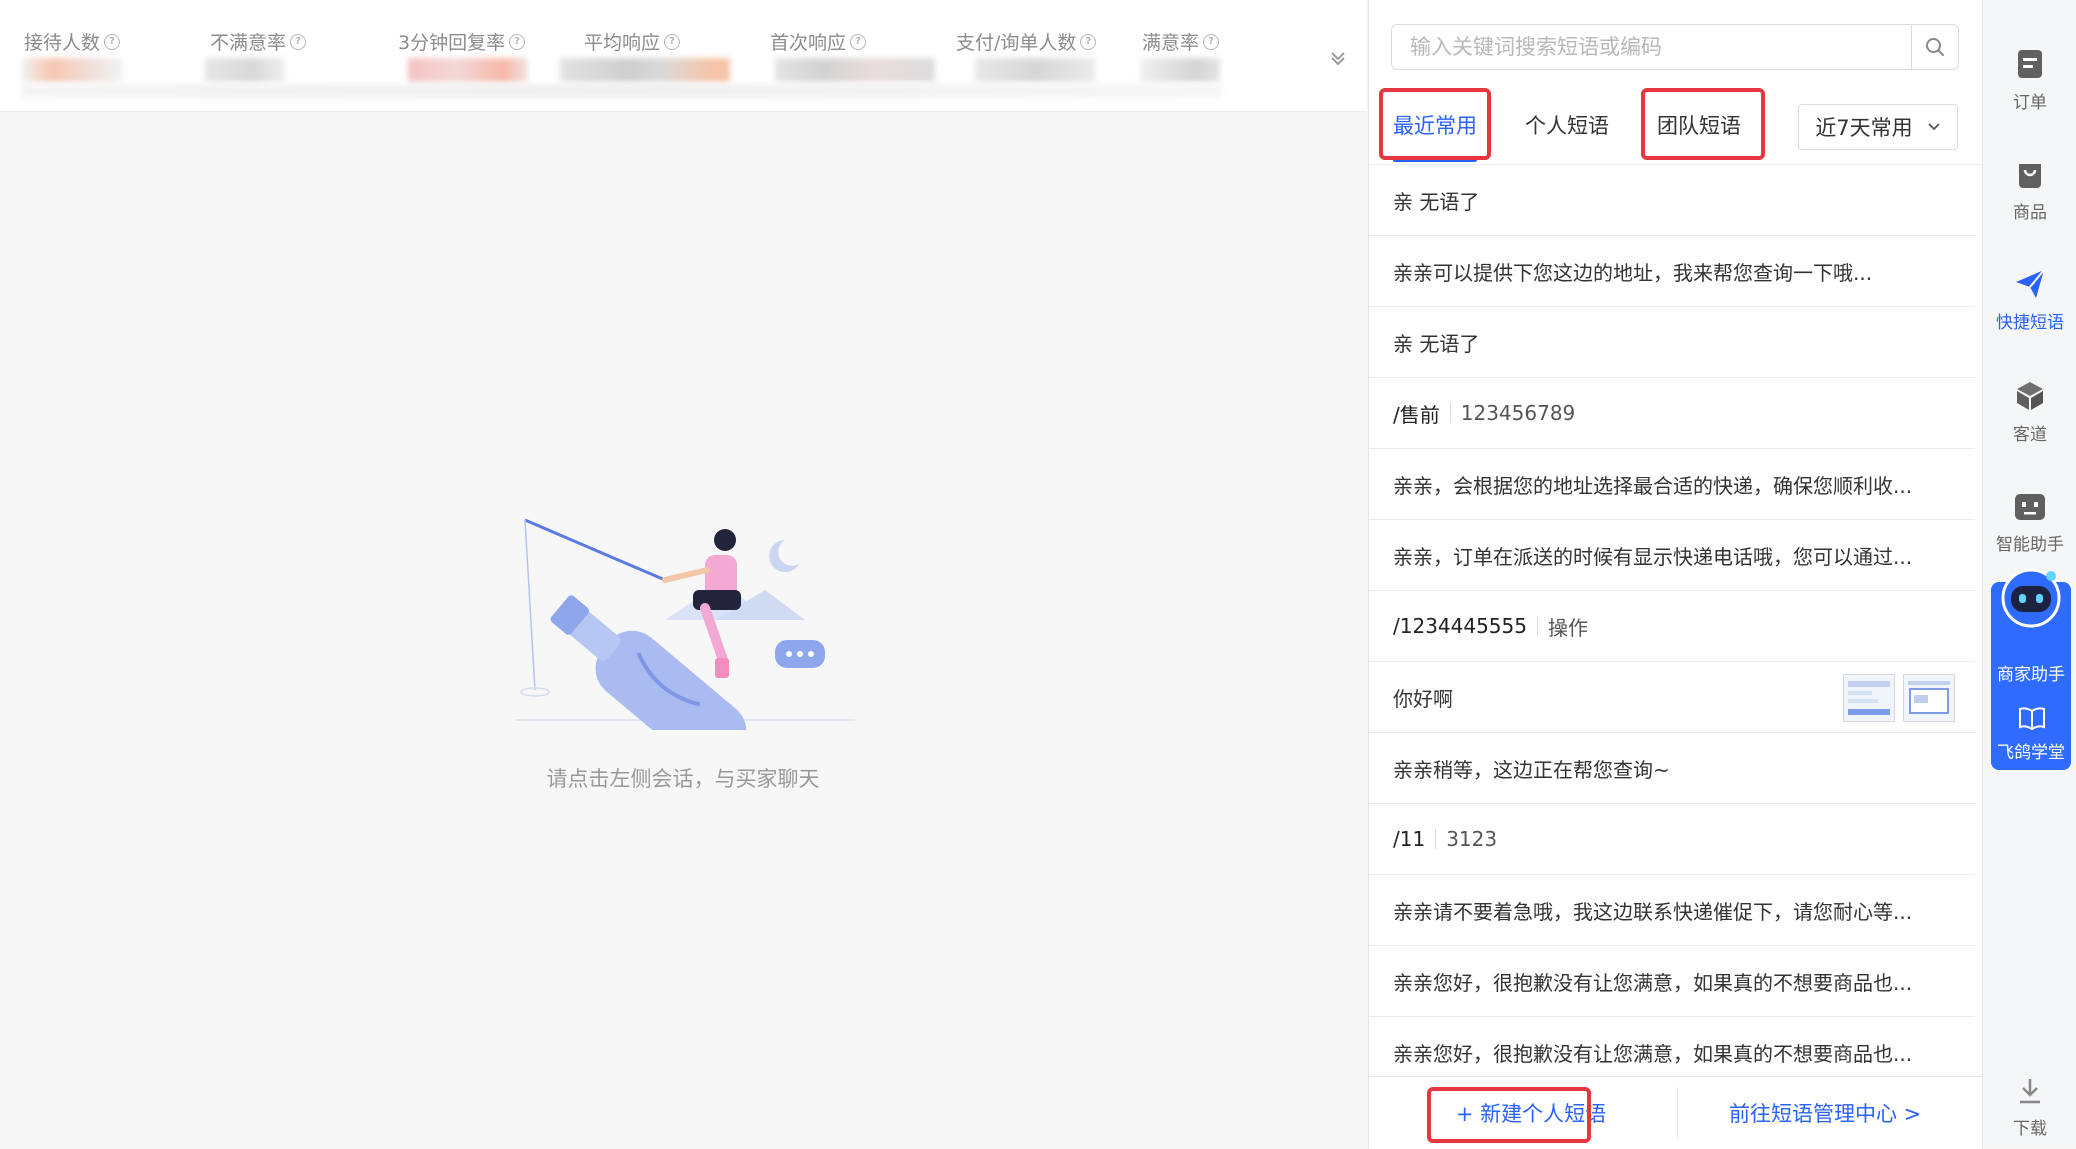 The height and width of the screenshot is (1149, 2076). I want to click on stat-label: 3分钟回复率, so click(452, 43).